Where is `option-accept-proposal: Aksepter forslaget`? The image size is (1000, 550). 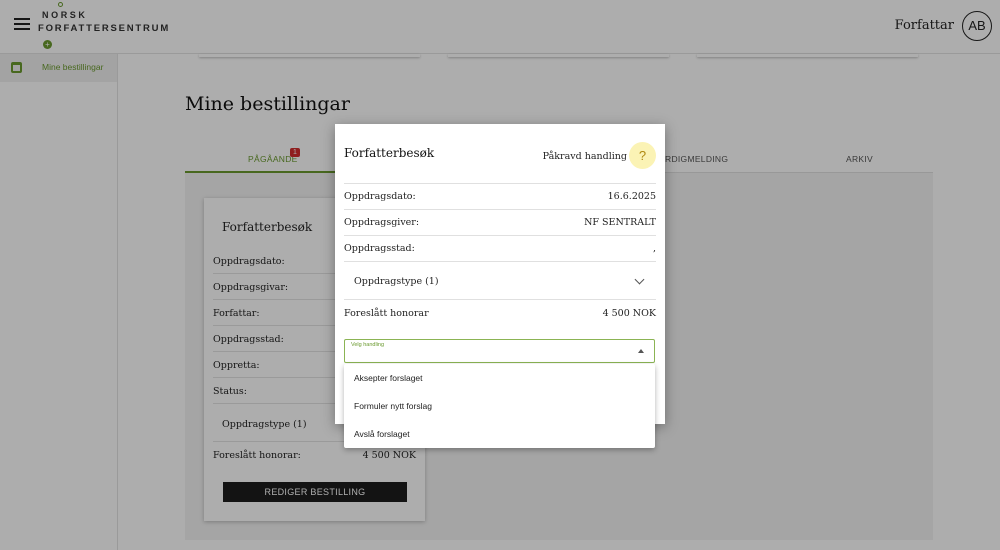
option-accept-proposal: Aksepter forslaget is located at coordinates (499, 378).